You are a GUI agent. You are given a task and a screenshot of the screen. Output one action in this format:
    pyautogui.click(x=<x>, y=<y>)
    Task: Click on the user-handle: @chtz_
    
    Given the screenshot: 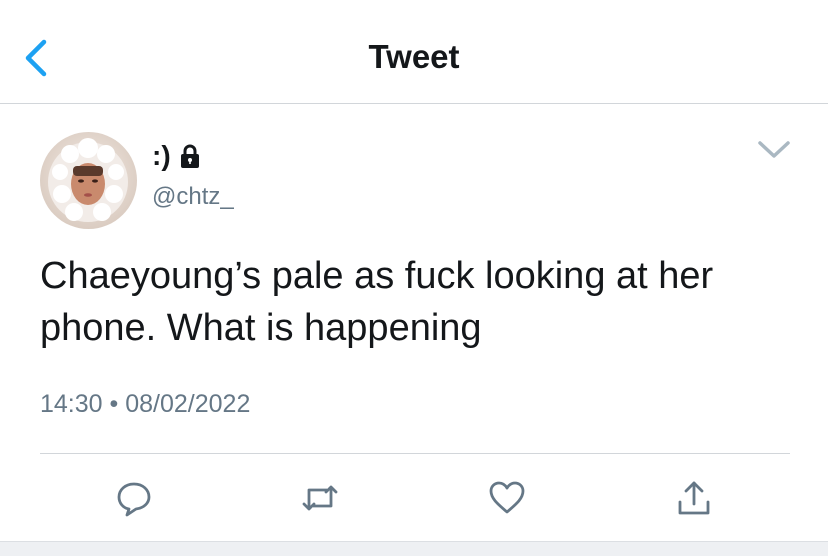 What is the action you would take?
    pyautogui.click(x=193, y=197)
    